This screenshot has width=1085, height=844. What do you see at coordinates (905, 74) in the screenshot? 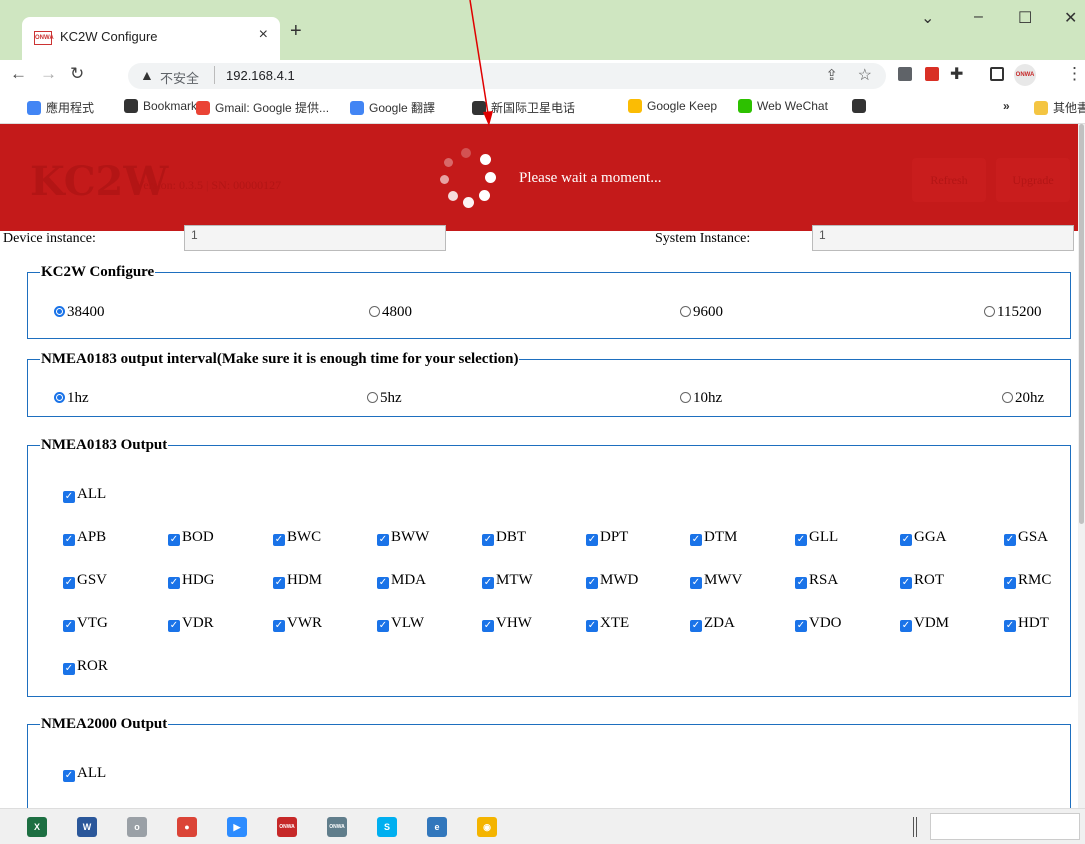
I see `extension-icon` at bounding box center [905, 74].